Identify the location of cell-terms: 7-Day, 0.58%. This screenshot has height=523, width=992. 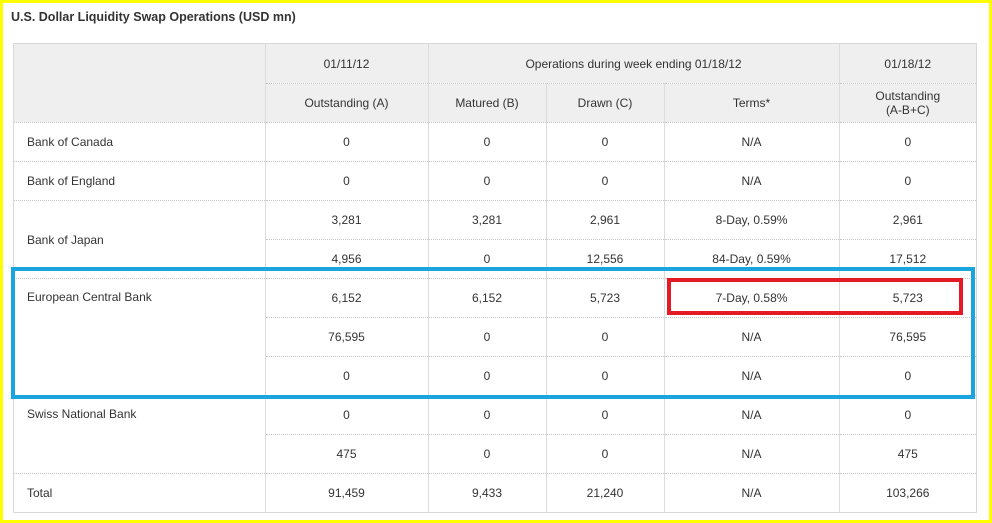
(751, 298).